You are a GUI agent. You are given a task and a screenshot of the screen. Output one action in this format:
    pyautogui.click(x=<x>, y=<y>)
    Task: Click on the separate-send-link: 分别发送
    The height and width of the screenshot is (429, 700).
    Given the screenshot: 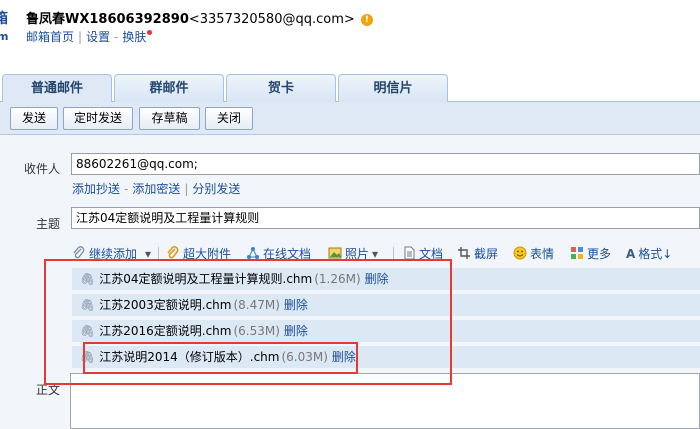 What is the action you would take?
    pyautogui.click(x=216, y=189)
    